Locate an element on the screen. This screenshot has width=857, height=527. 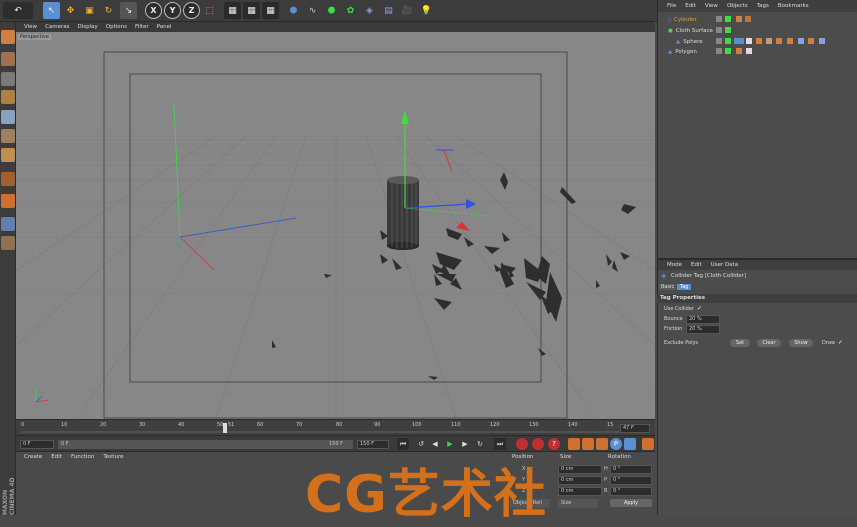
edges-mode-icon is located at coordinates (8, 136).